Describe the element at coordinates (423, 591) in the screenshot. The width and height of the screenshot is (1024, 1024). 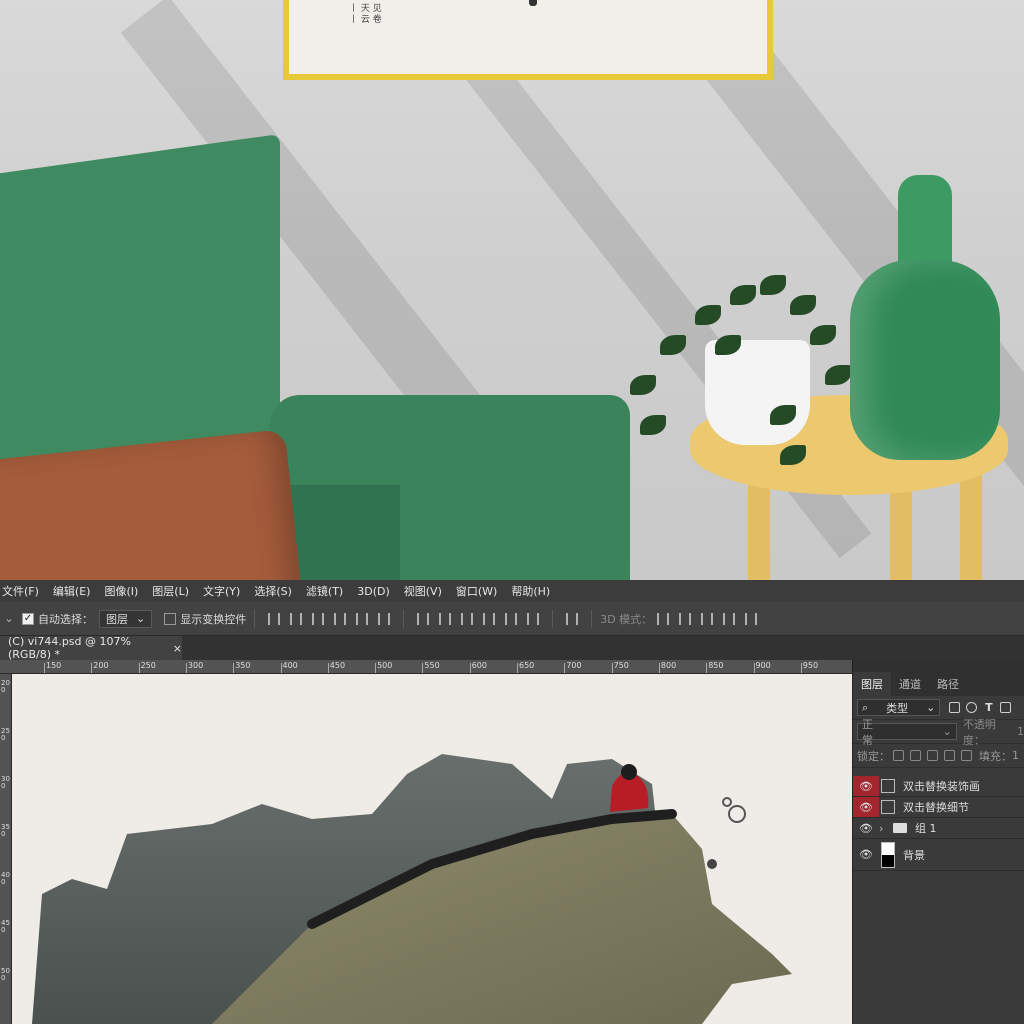
I see `menu-view: 视图(V)` at that location.